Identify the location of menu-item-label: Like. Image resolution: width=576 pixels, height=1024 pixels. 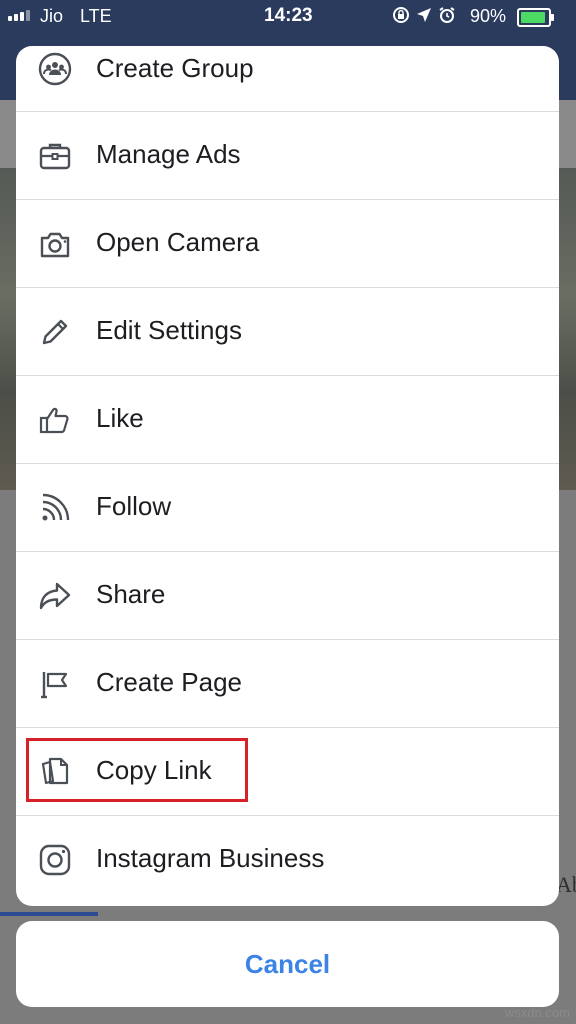
(120, 418).